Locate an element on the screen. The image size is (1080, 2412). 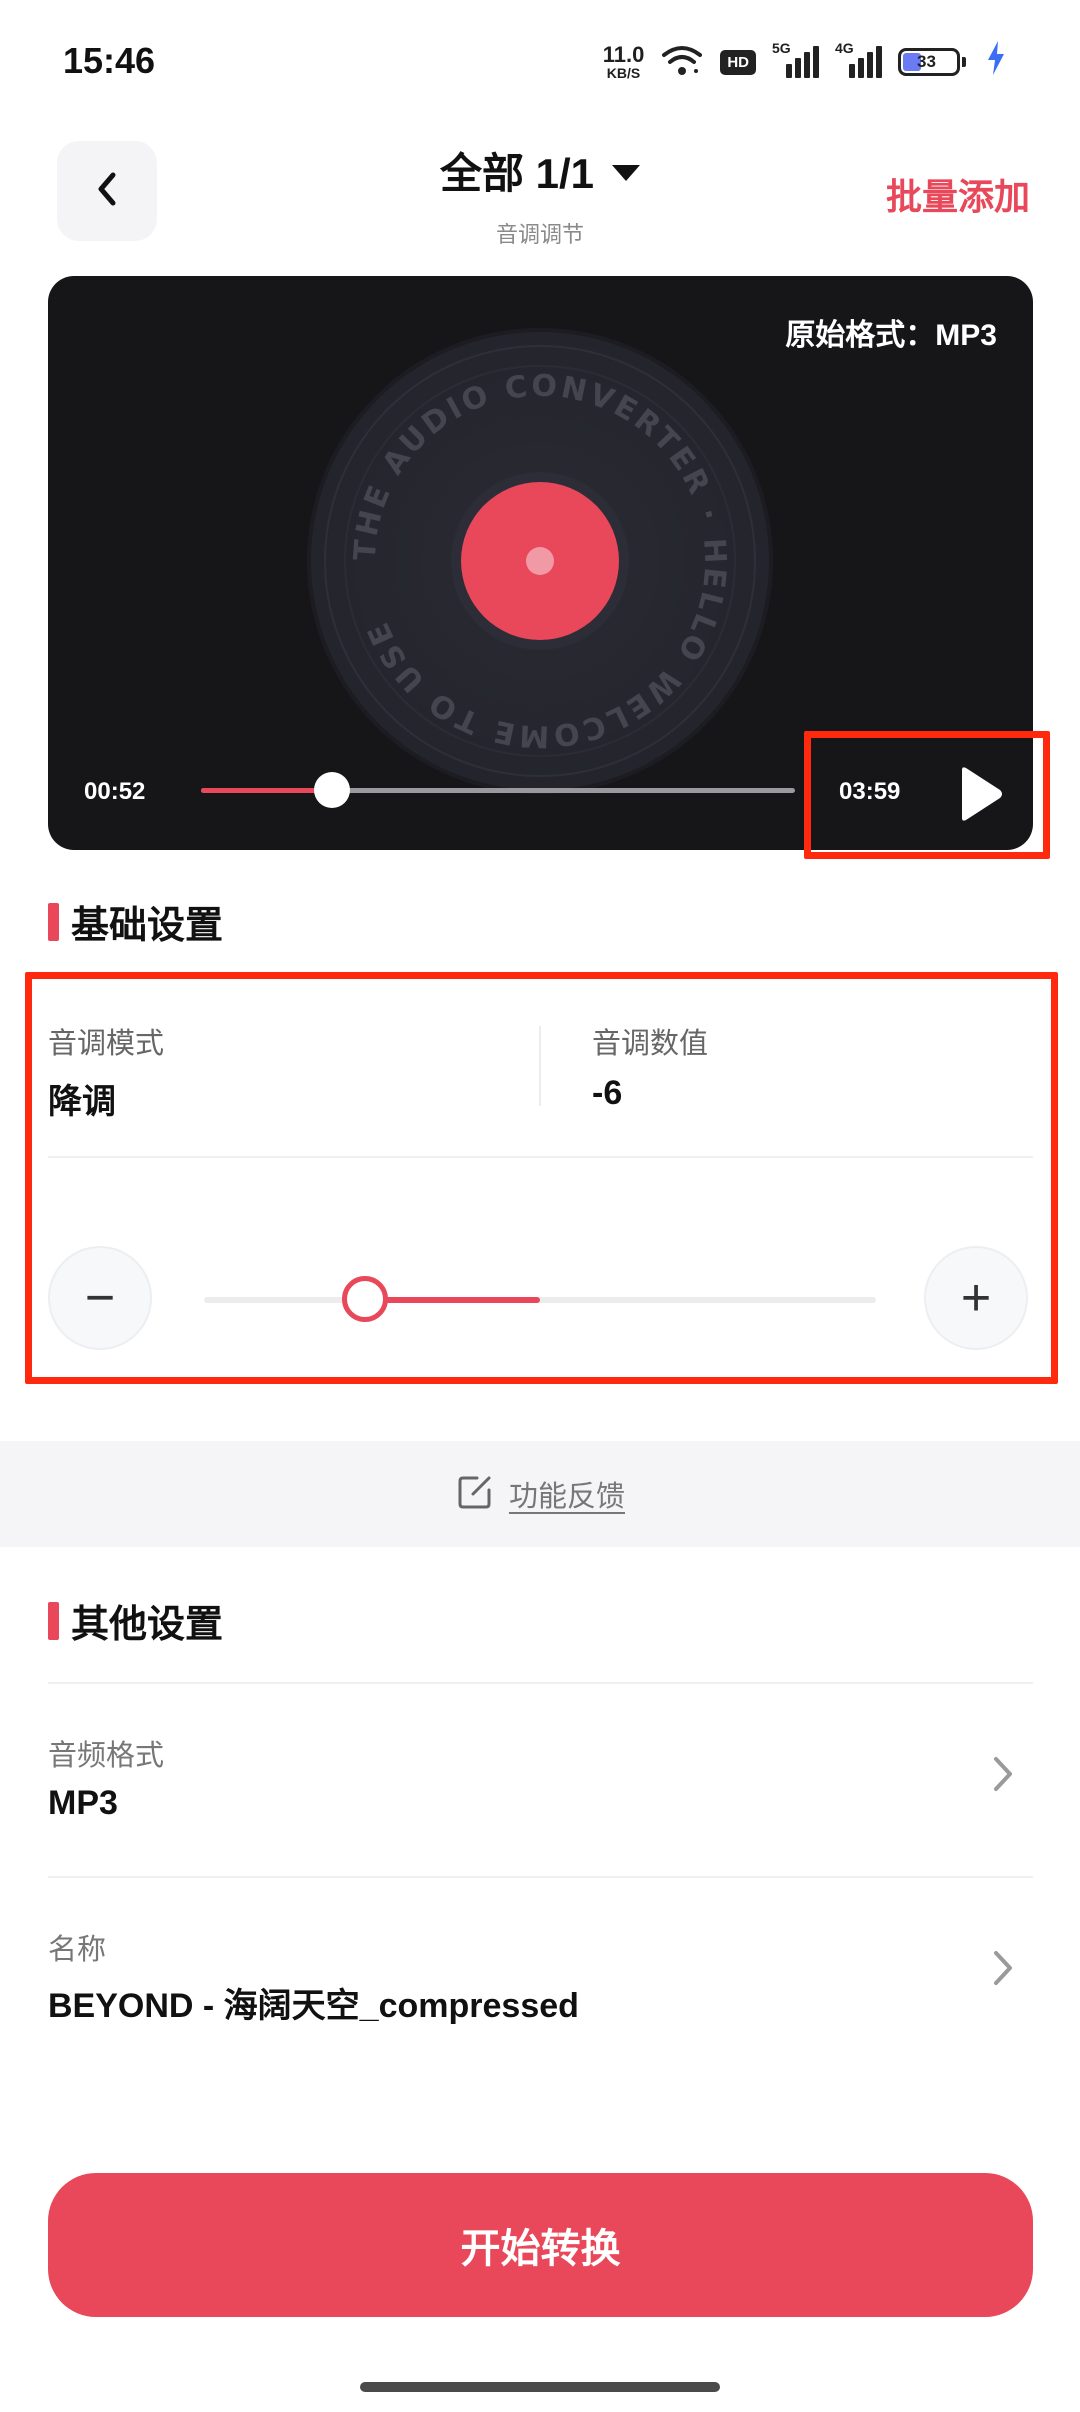
feedback-band: 功能反馈 is located at coordinates (540, 1494).